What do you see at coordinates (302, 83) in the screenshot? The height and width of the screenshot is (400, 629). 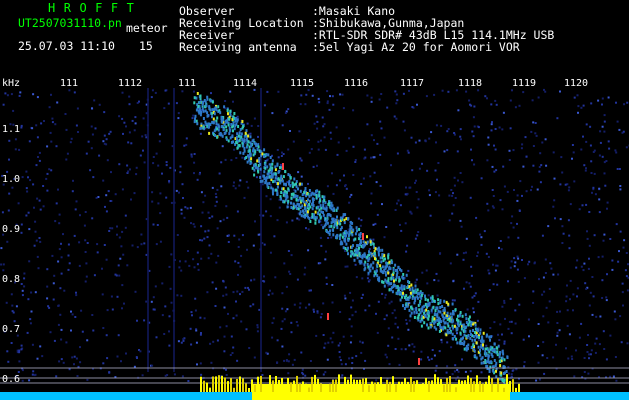 I see `x-tick-label: 1115` at bounding box center [302, 83].